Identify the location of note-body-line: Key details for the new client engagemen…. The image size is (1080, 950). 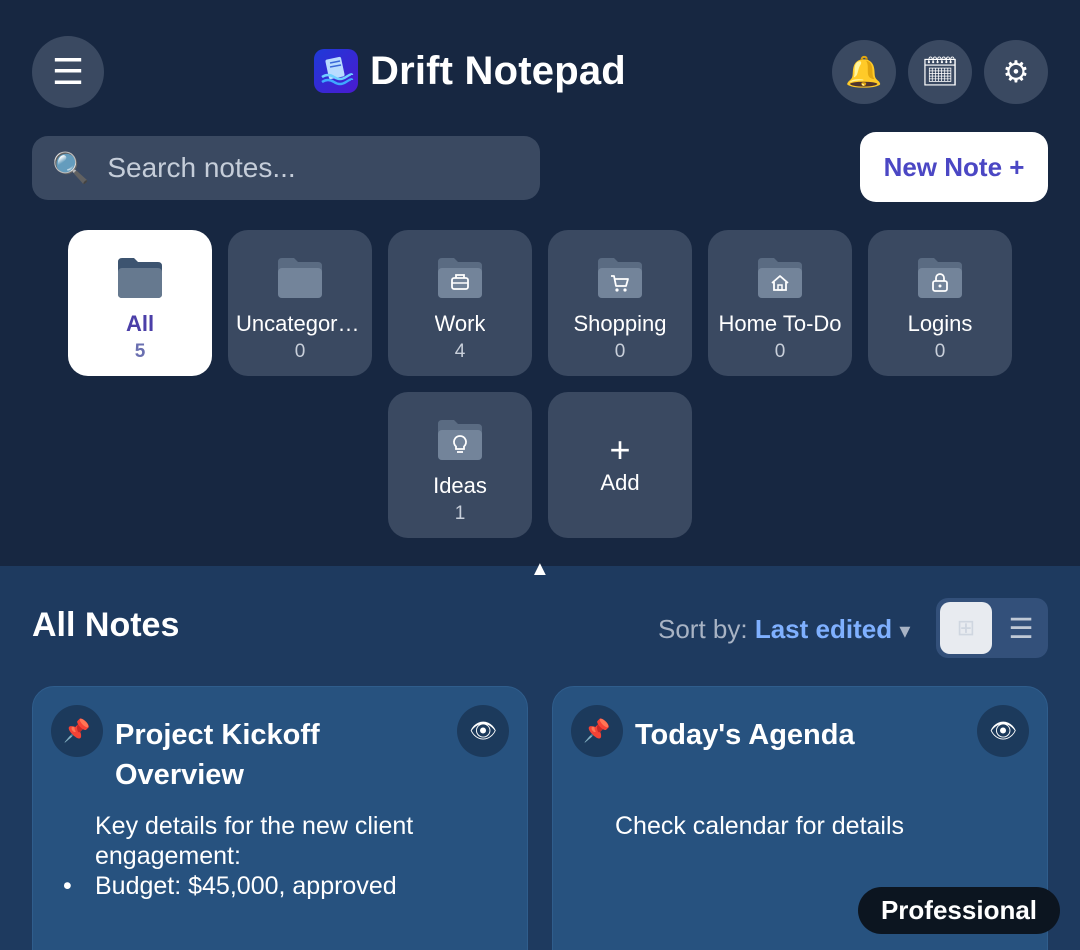
(254, 841).